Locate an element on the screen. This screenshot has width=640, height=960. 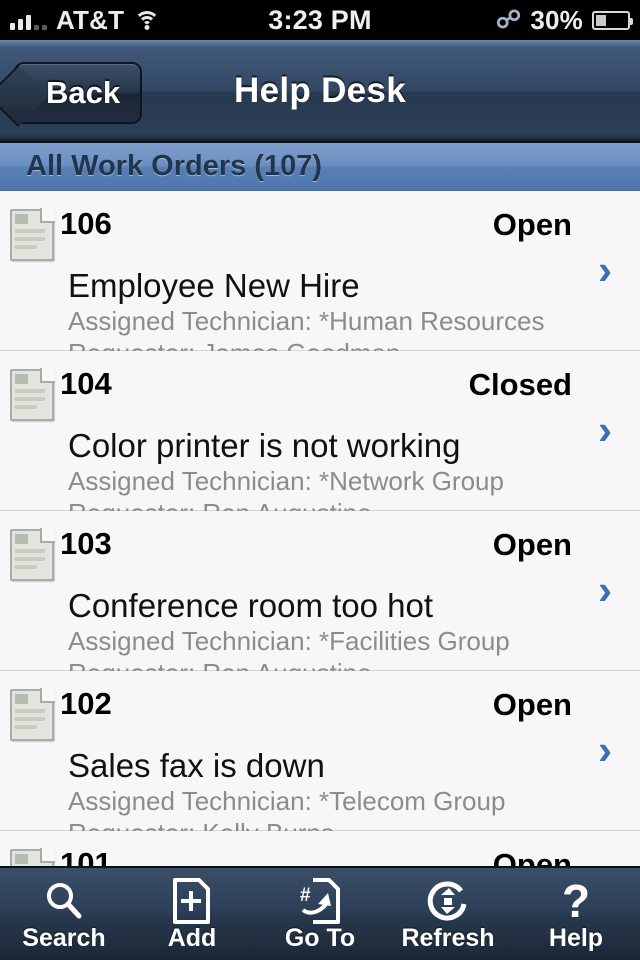
toolbar-button-refresh: Refresh is located at coordinates (448, 914).